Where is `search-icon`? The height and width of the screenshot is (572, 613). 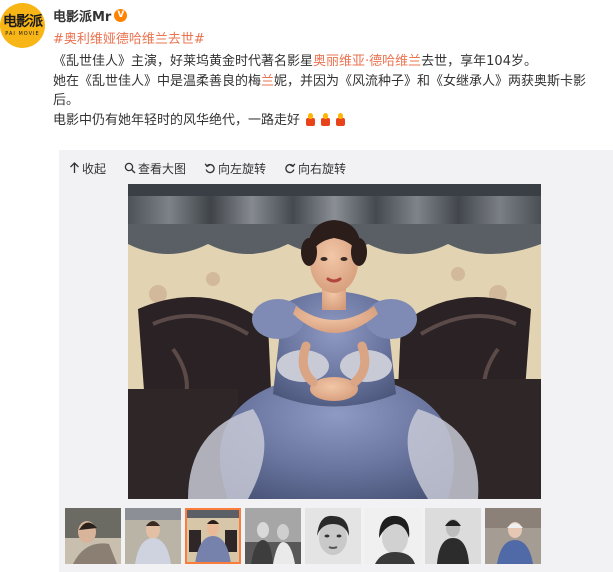
search-icon is located at coordinates (130, 168).